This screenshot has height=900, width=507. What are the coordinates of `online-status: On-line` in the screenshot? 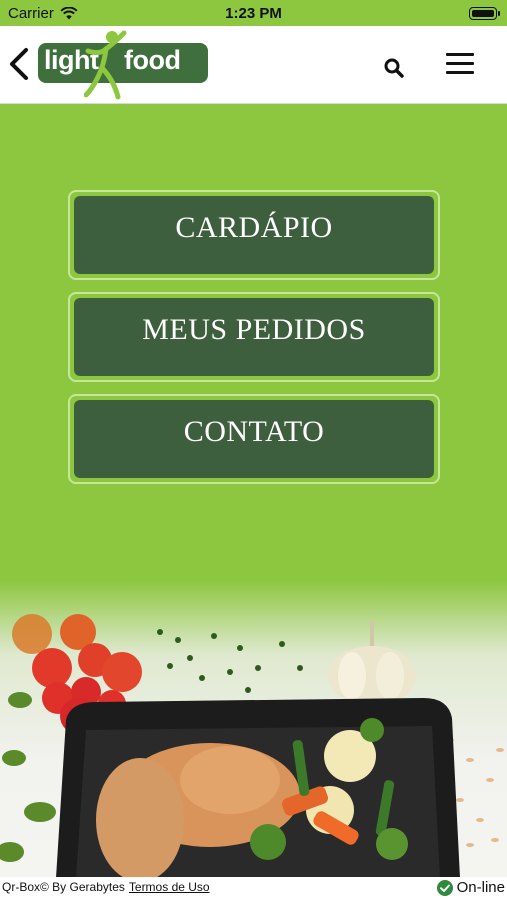 It's located at (470, 887).